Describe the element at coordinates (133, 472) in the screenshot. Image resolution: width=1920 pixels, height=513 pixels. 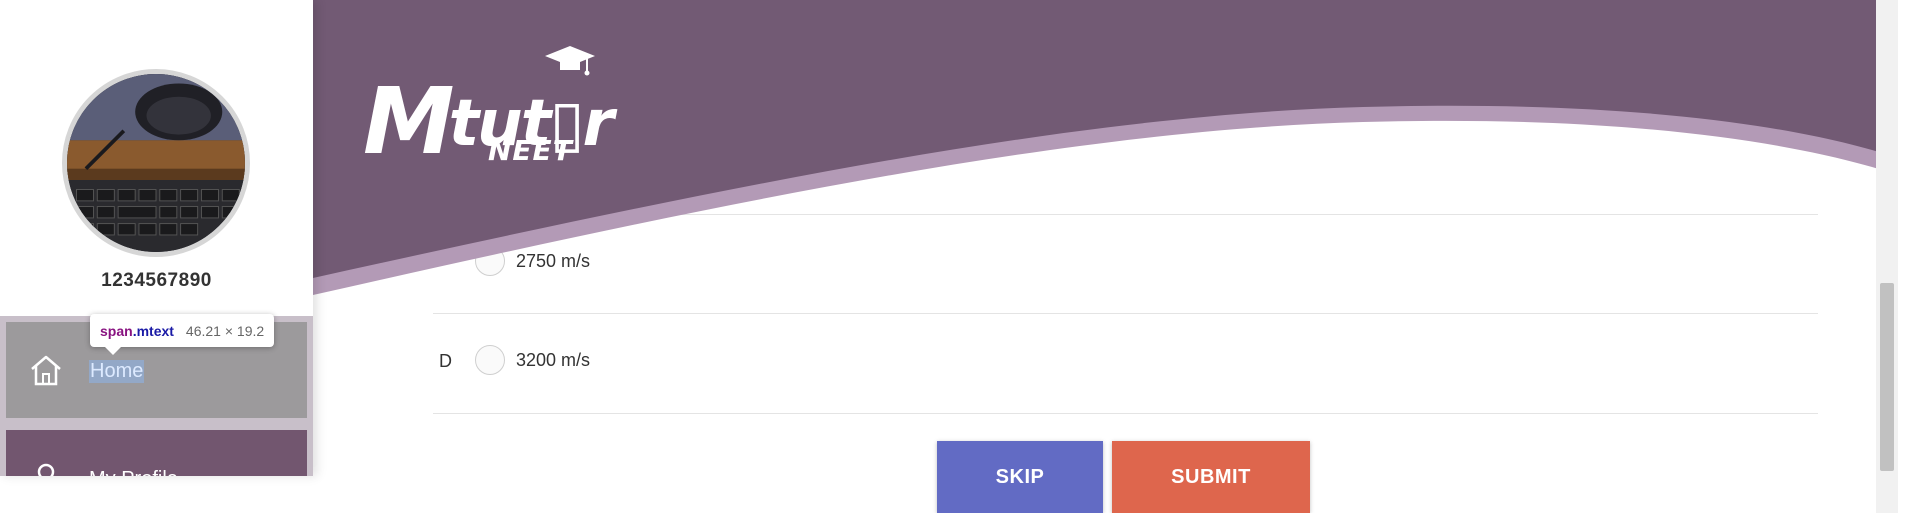
I see `sidebar-item-label: My Profile` at that location.